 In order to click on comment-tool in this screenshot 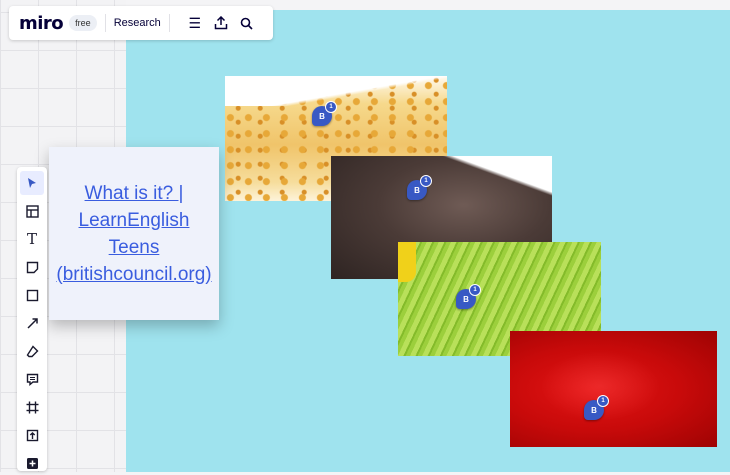, I will do `click(32, 379)`.